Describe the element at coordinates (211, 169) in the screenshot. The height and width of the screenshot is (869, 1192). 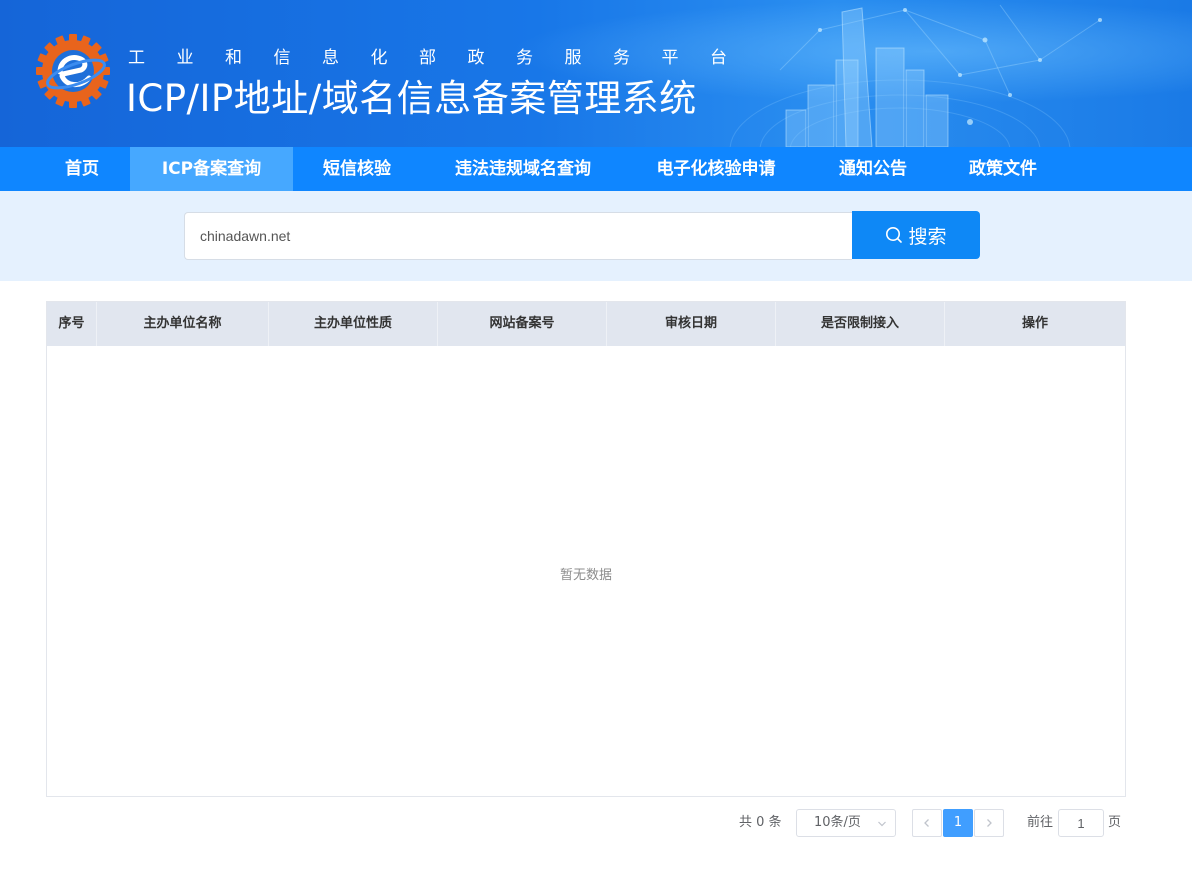
I see `nav-item-icp-query: ICP备案查询` at that location.